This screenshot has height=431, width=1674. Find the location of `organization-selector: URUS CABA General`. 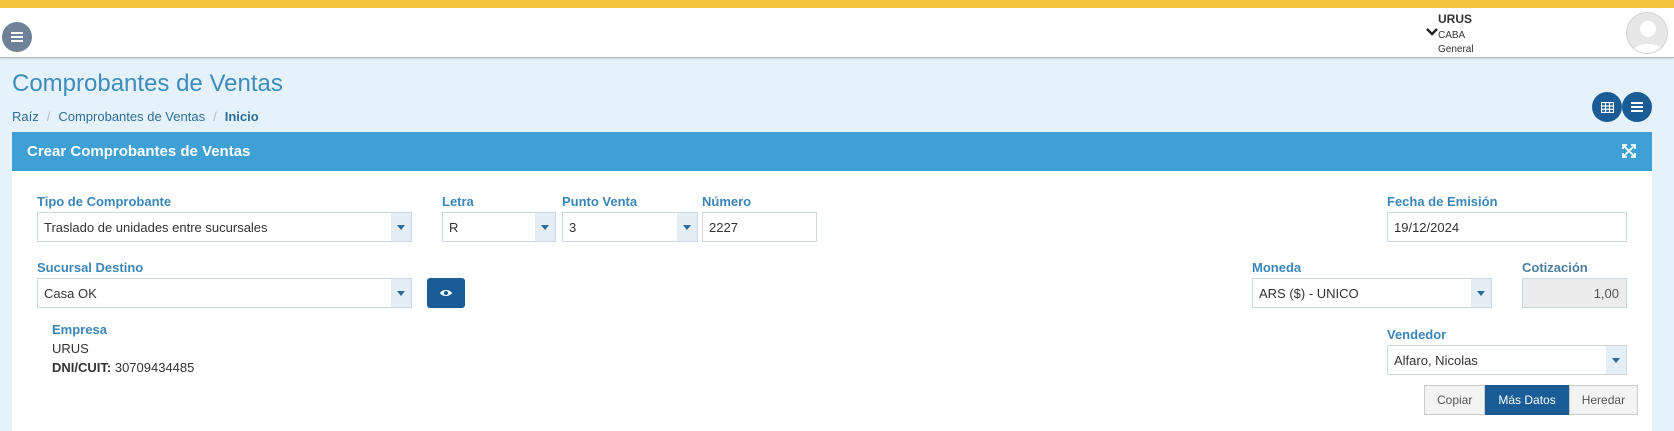

organization-selector: URUS CABA General is located at coordinates (1486, 34).